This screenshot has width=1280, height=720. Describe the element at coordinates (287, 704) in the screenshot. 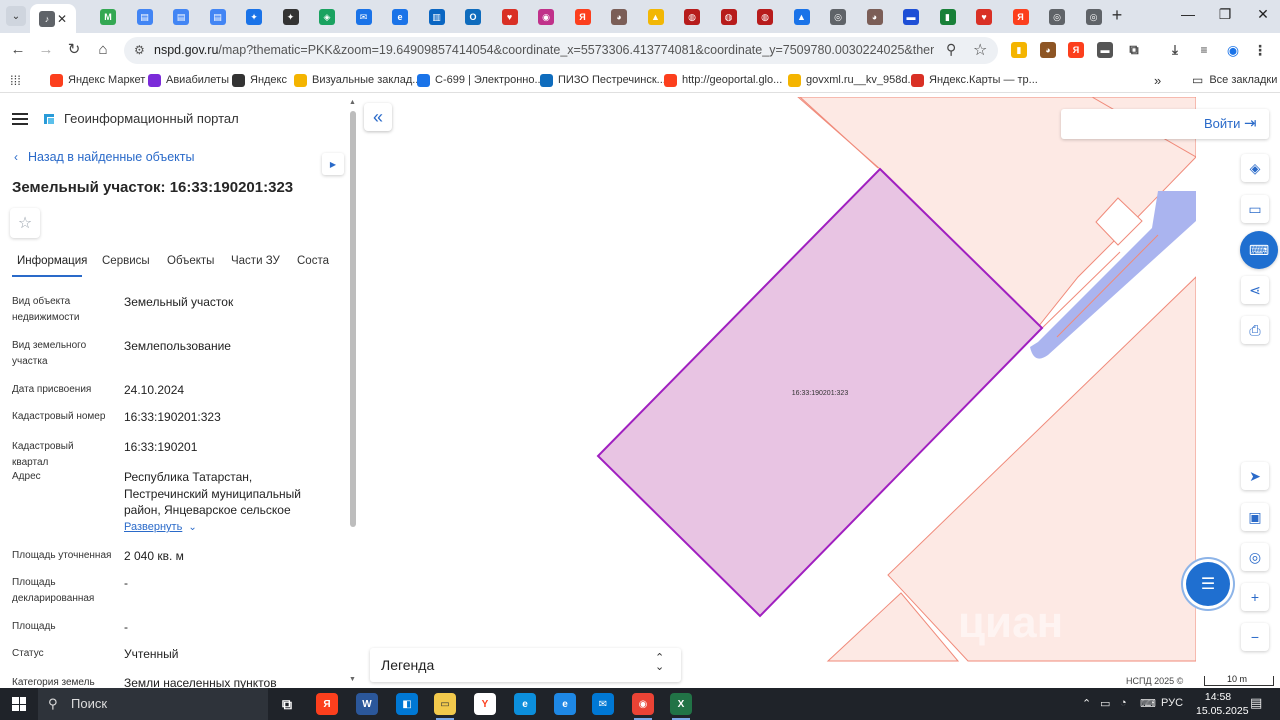

I see `task-view-icon: ⧉` at that location.